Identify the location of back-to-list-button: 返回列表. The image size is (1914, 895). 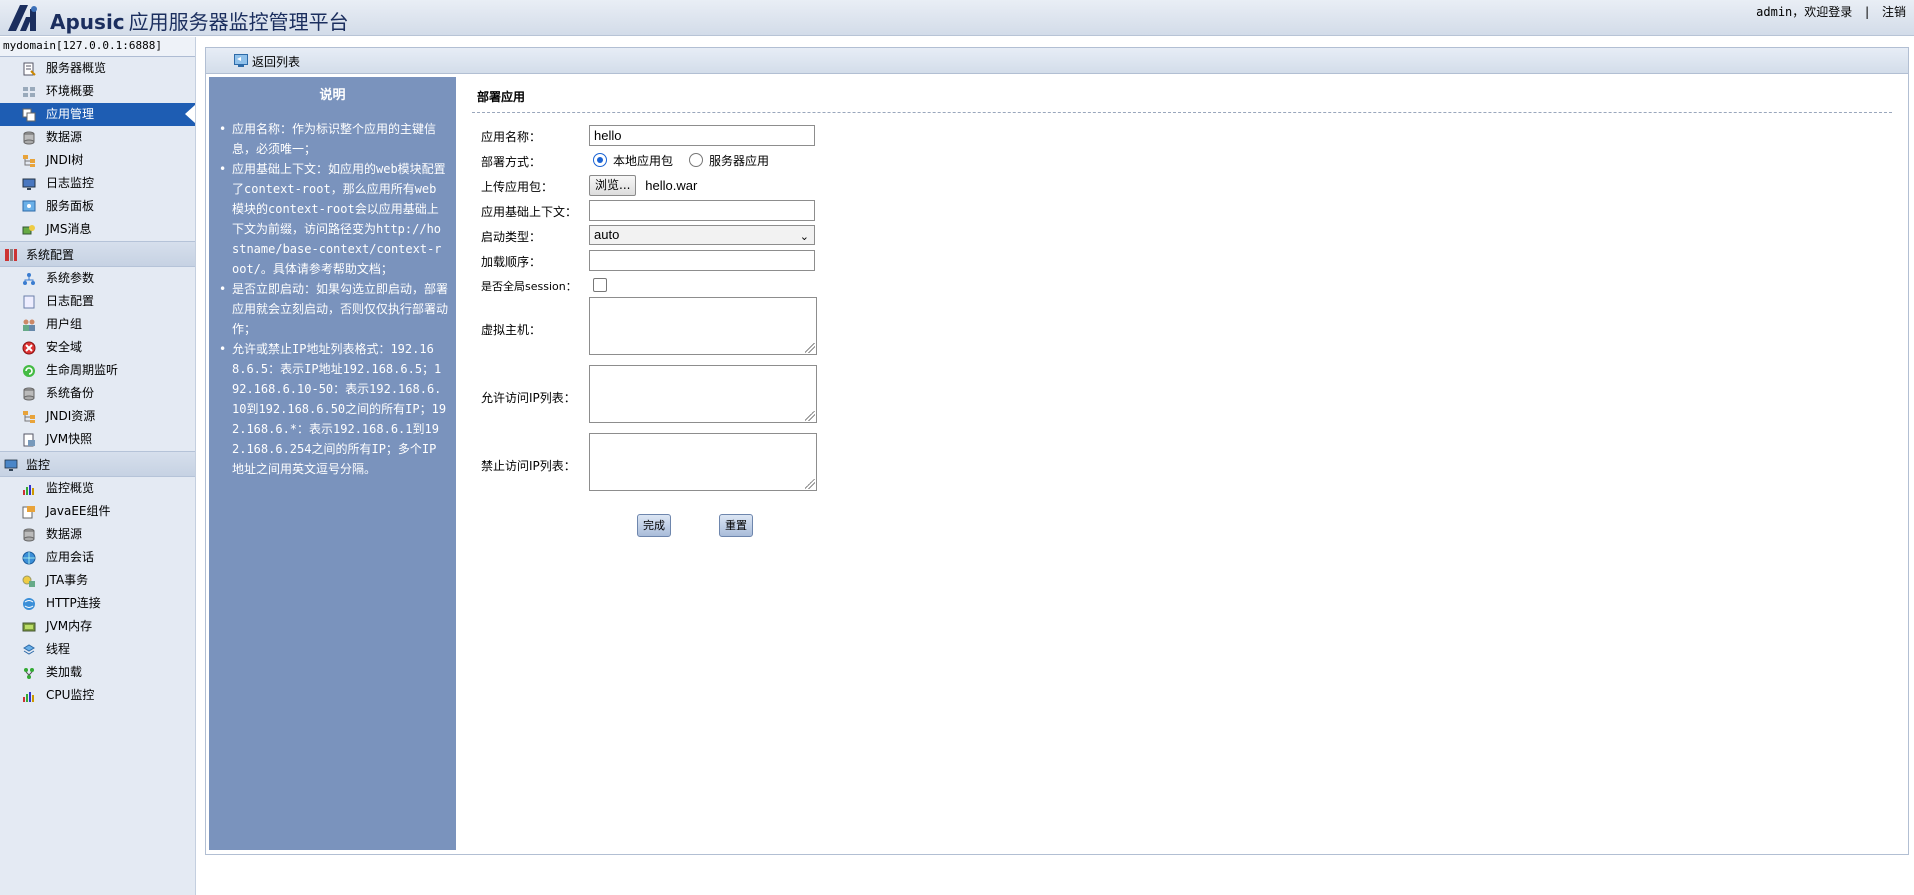
(267, 61).